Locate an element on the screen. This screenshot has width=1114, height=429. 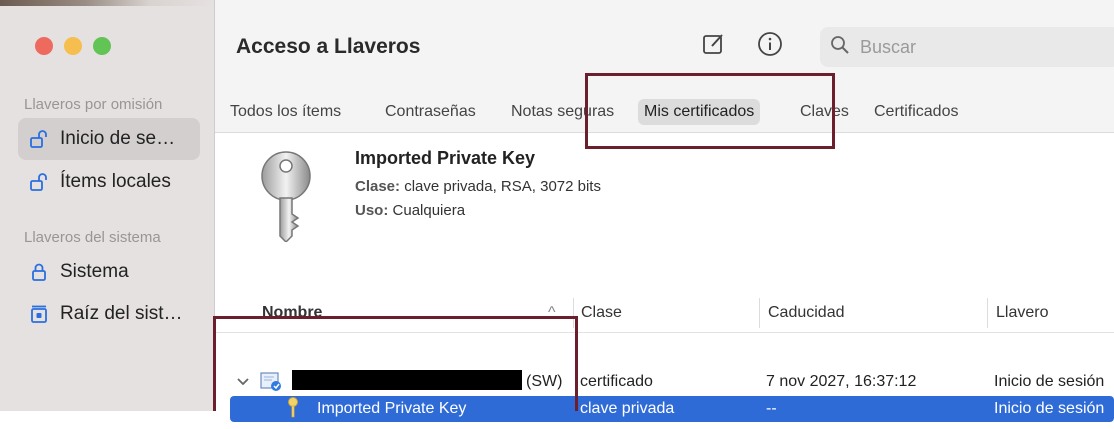
column-header-clase: Clase is located at coordinates (601, 313).